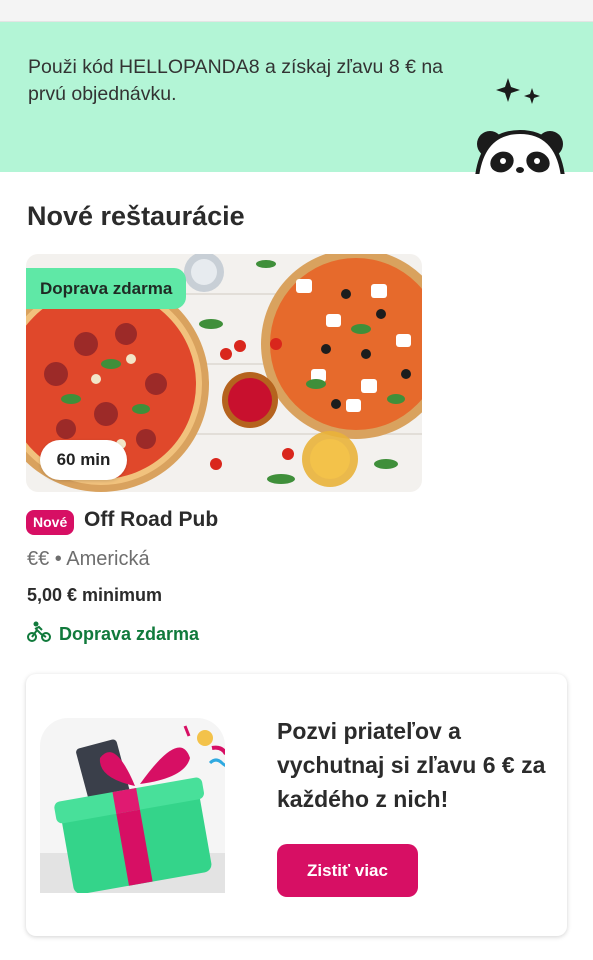 Image resolution: width=593 pixels, height=960 pixels. Describe the element at coordinates (136, 216) in the screenshot. I see `section-title: Nové reštaurácie` at that location.